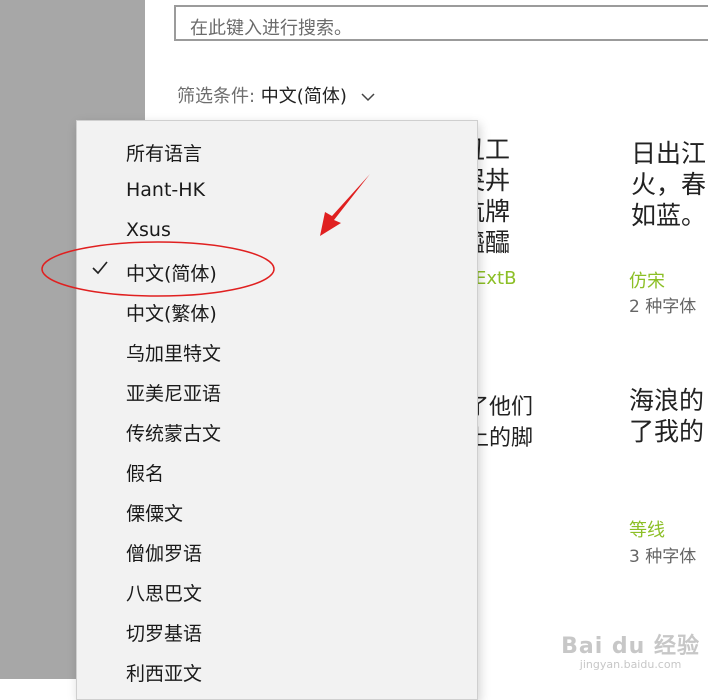  I want to click on font-card-name: 仿宋, so click(647, 281).